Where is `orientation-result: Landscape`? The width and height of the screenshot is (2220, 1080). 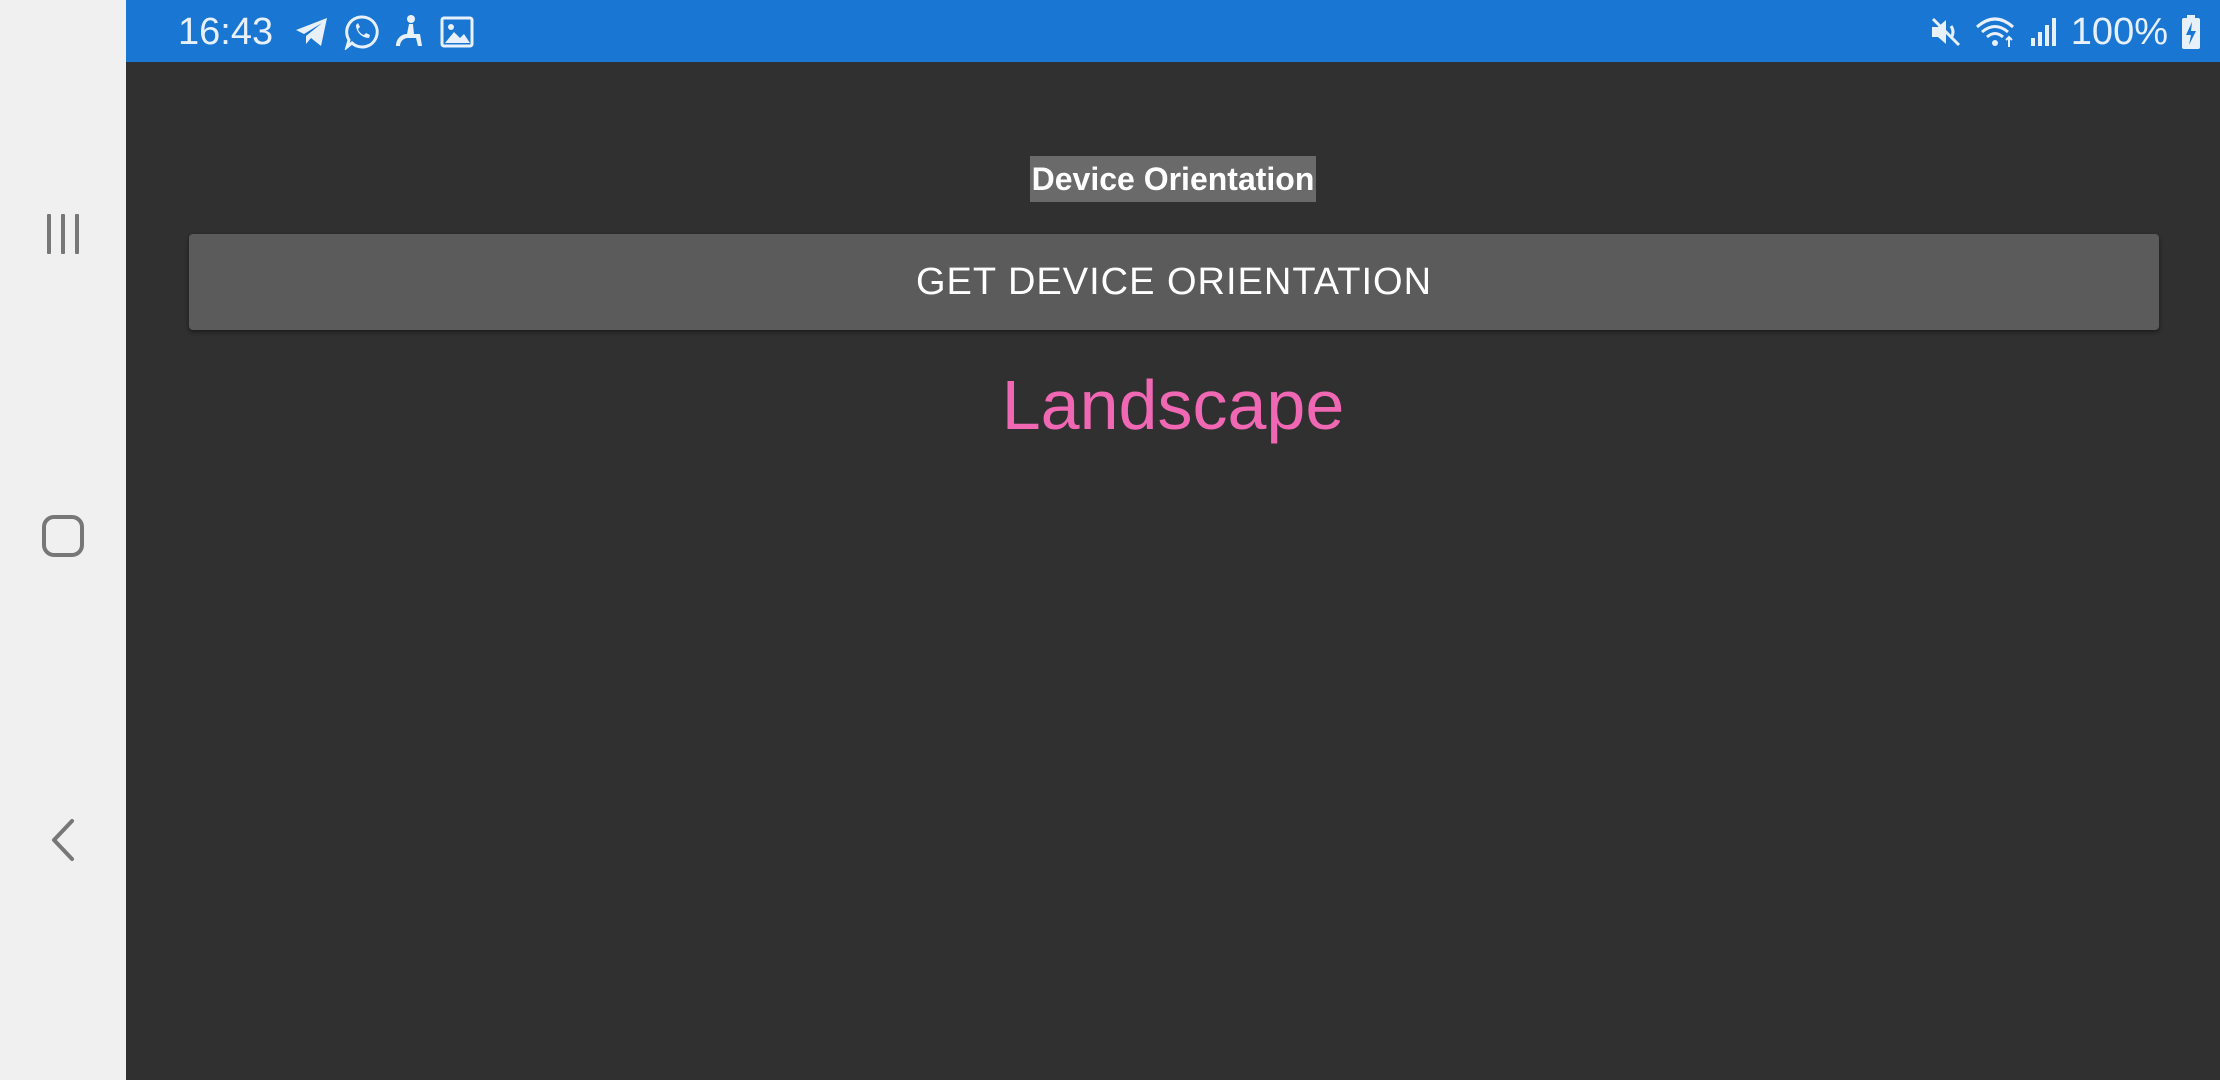
orientation-result: Landscape is located at coordinates (1173, 405).